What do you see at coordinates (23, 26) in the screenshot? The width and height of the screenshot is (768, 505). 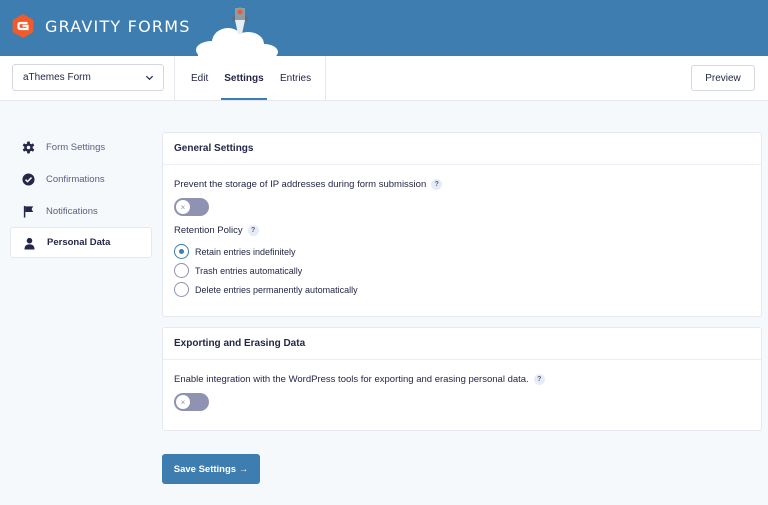 I see `gravity-forms-logo-icon` at bounding box center [23, 26].